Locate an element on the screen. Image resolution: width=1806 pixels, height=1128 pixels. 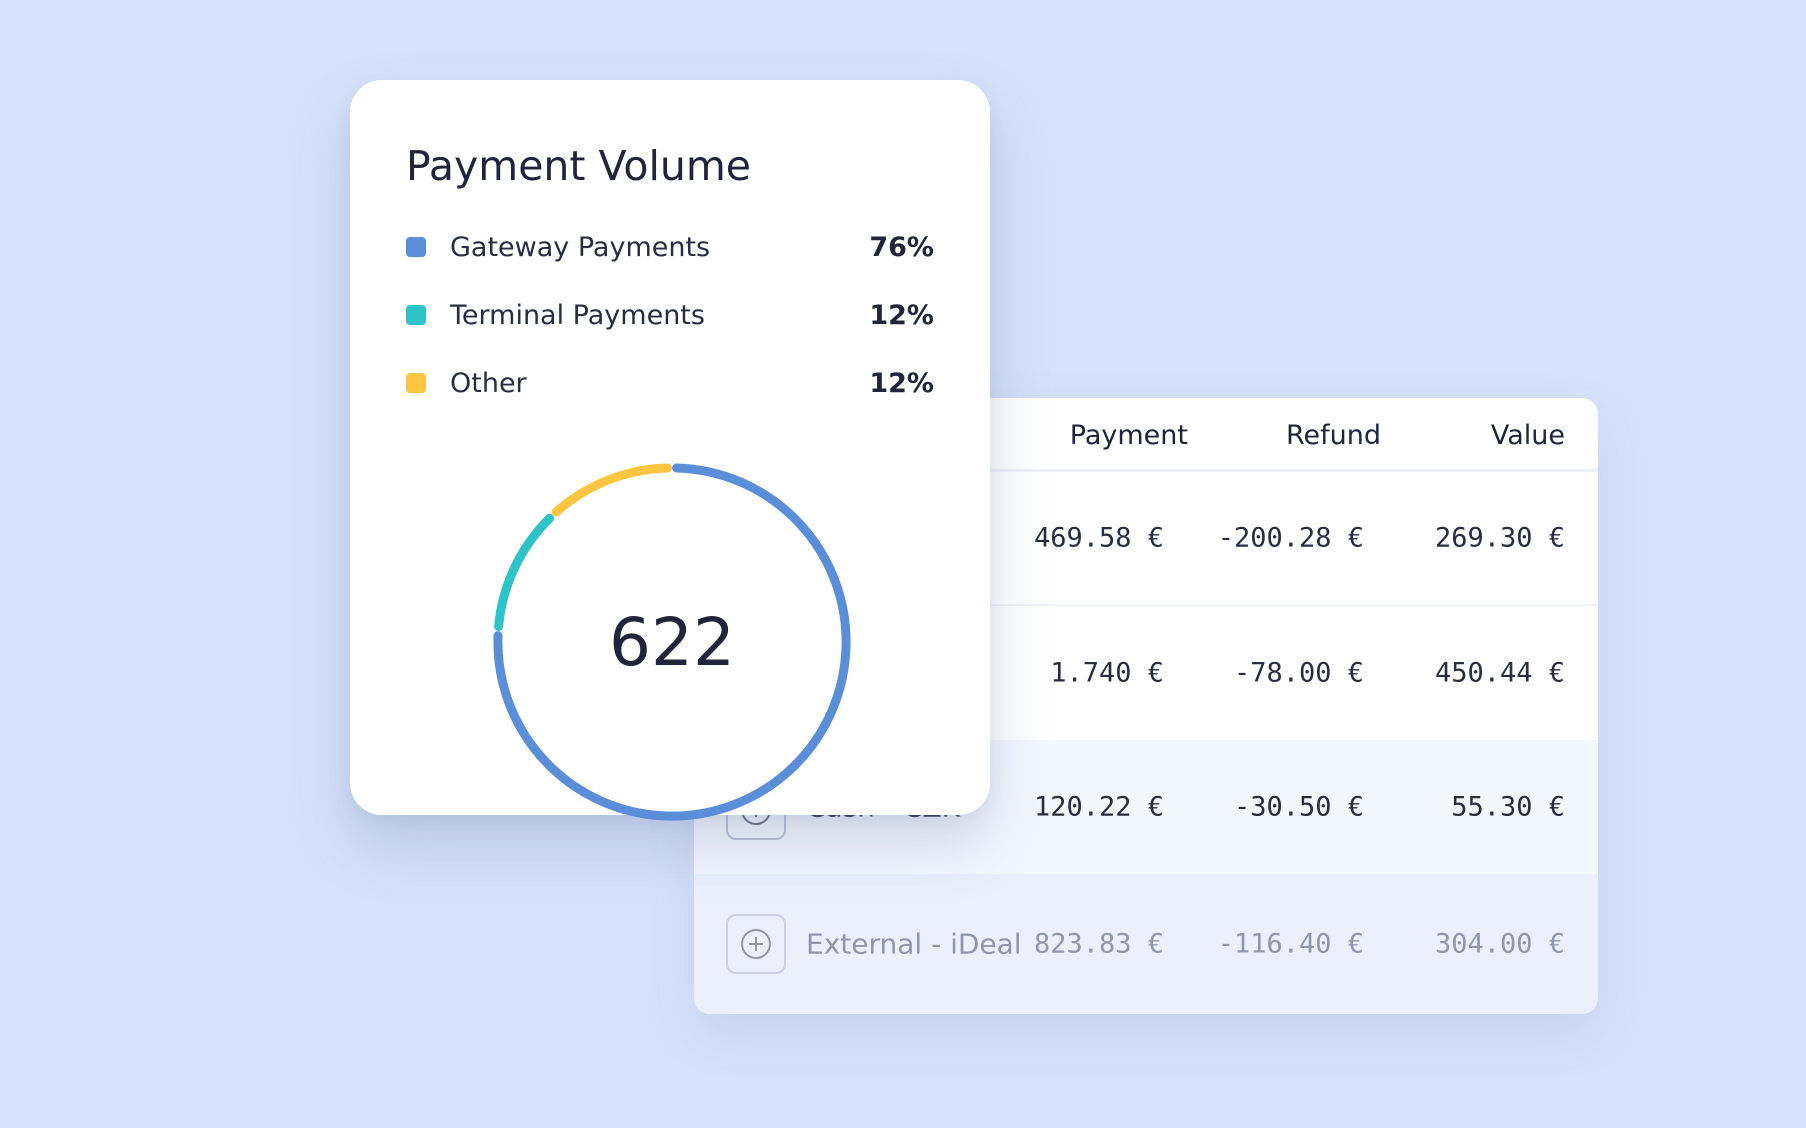
plus-circle-icon is located at coordinates (756, 944).